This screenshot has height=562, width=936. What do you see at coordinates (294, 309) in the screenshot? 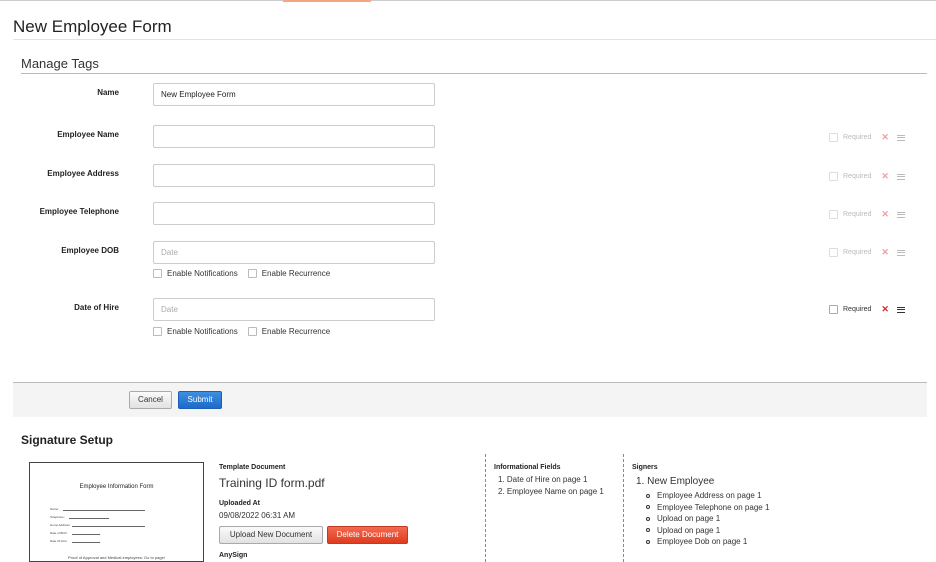
I see `date-of-hire-input` at bounding box center [294, 309].